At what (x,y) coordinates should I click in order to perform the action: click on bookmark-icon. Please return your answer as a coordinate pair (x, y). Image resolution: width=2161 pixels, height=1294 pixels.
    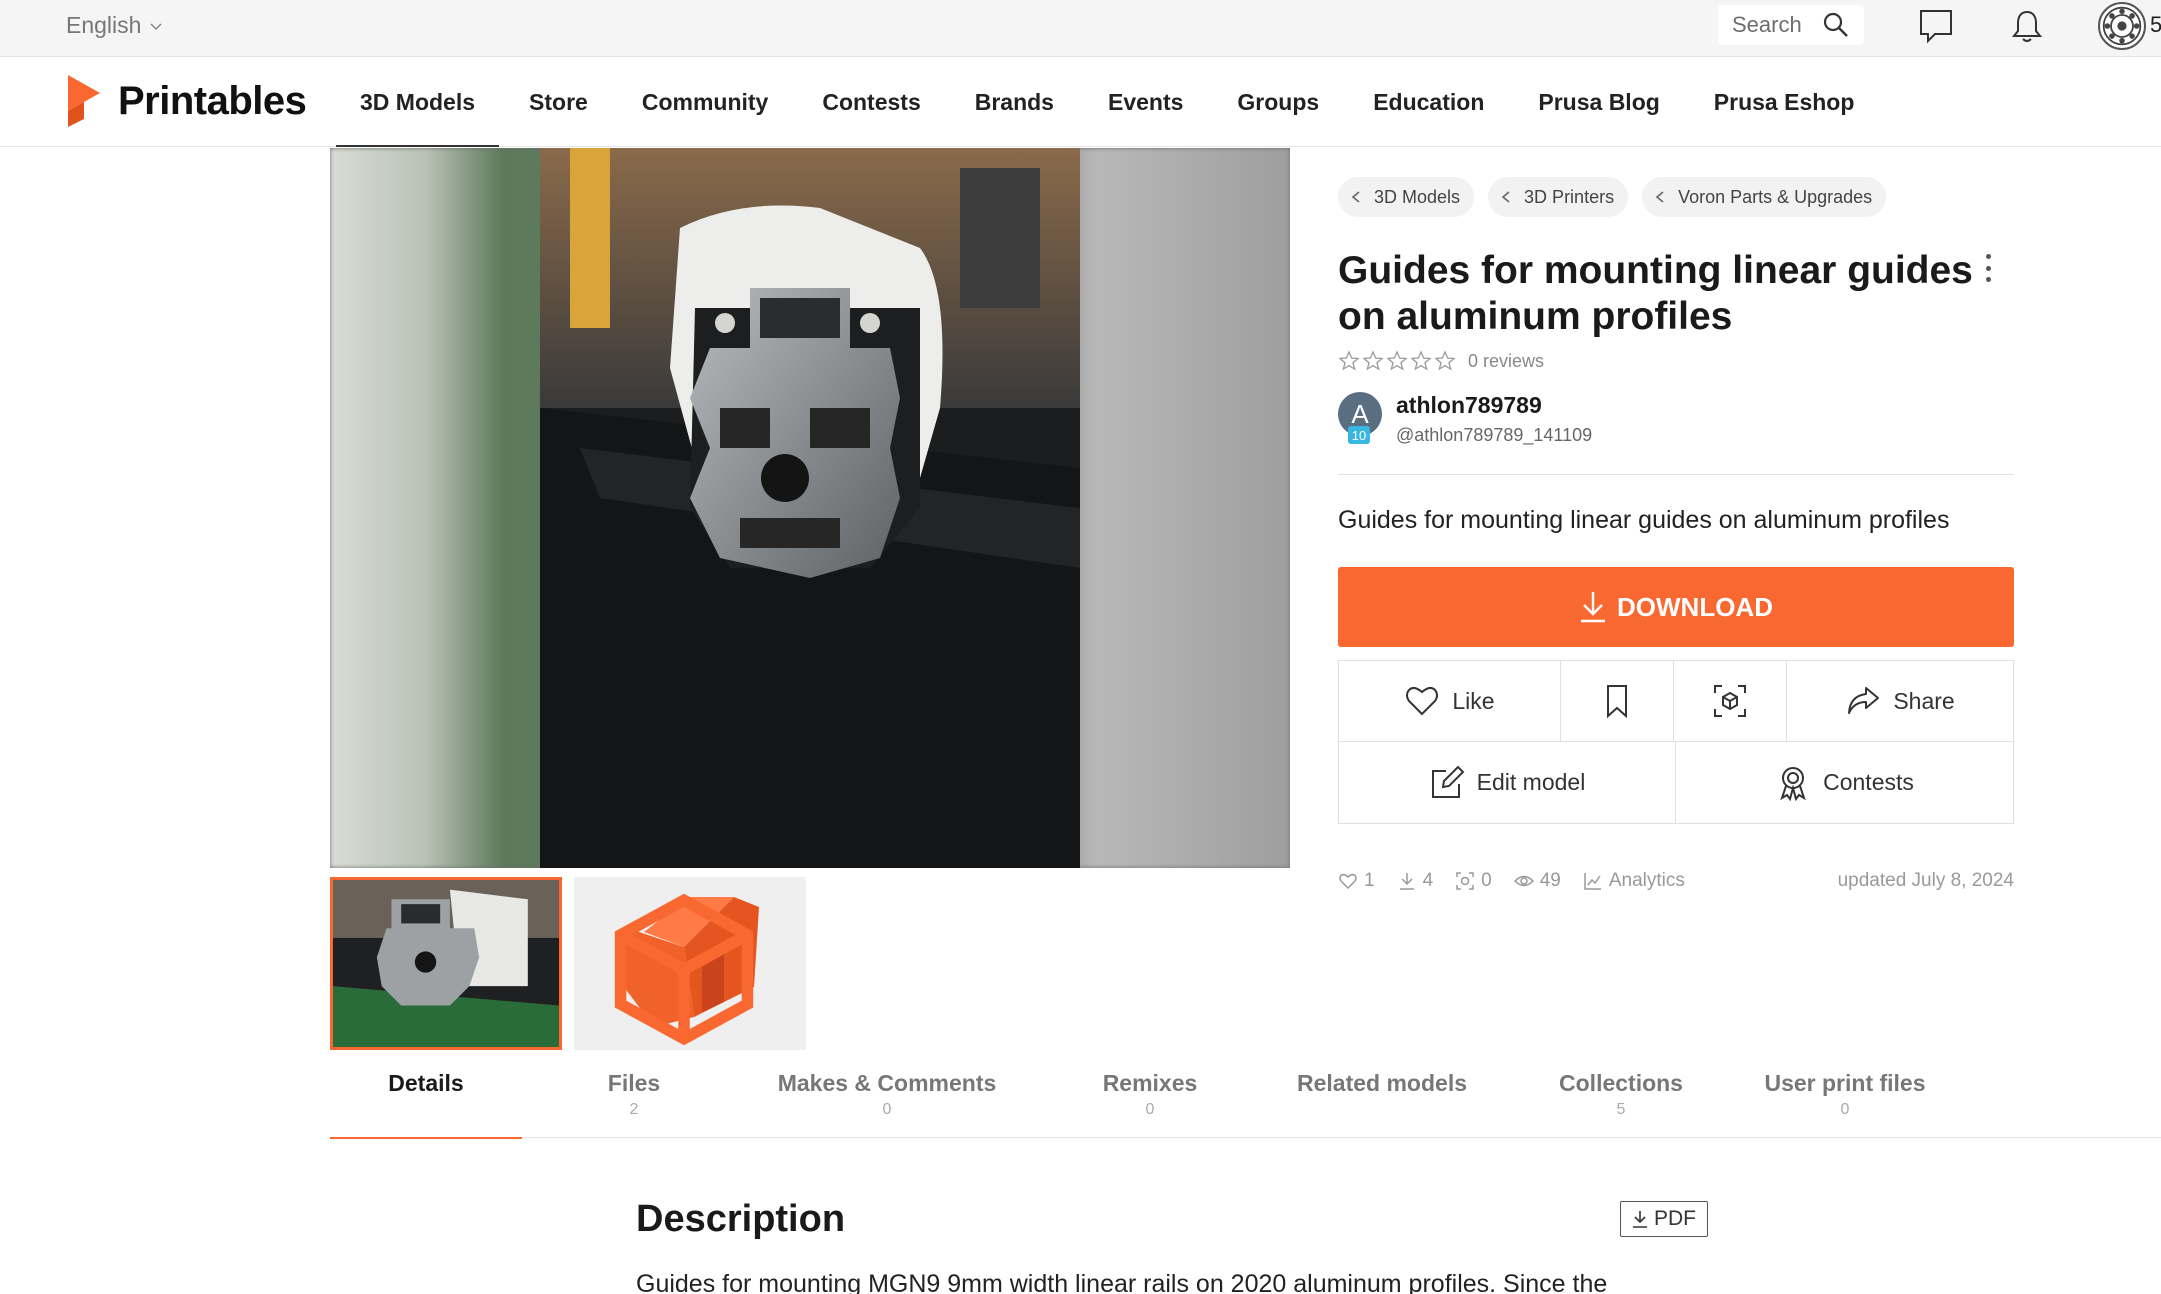
    Looking at the image, I should click on (1617, 702).